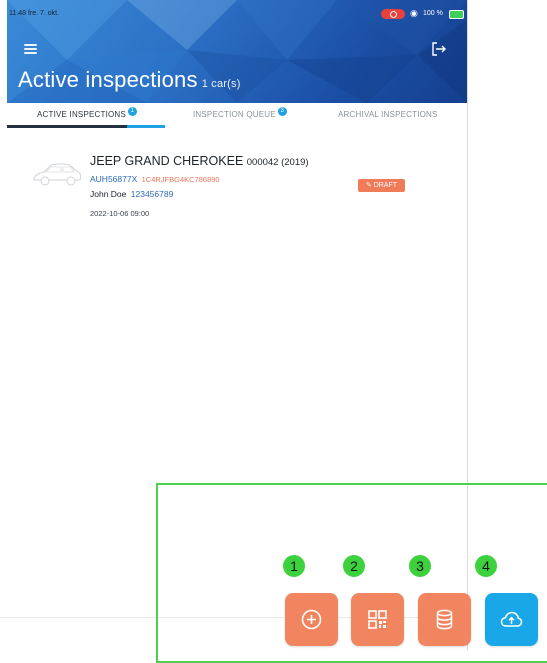 The height and width of the screenshot is (663, 547). I want to click on car-count: 1 car(s), so click(221, 84).